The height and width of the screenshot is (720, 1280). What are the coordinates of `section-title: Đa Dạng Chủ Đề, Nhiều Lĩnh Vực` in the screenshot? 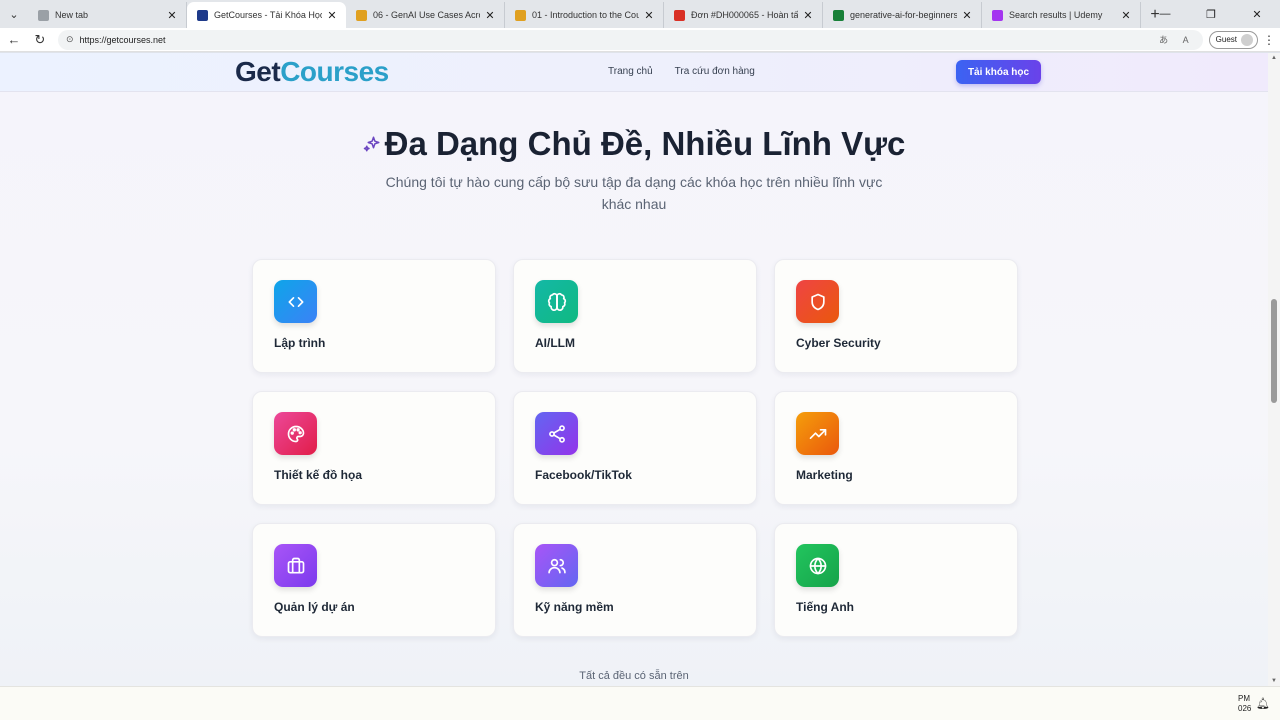 It's located at (634, 144).